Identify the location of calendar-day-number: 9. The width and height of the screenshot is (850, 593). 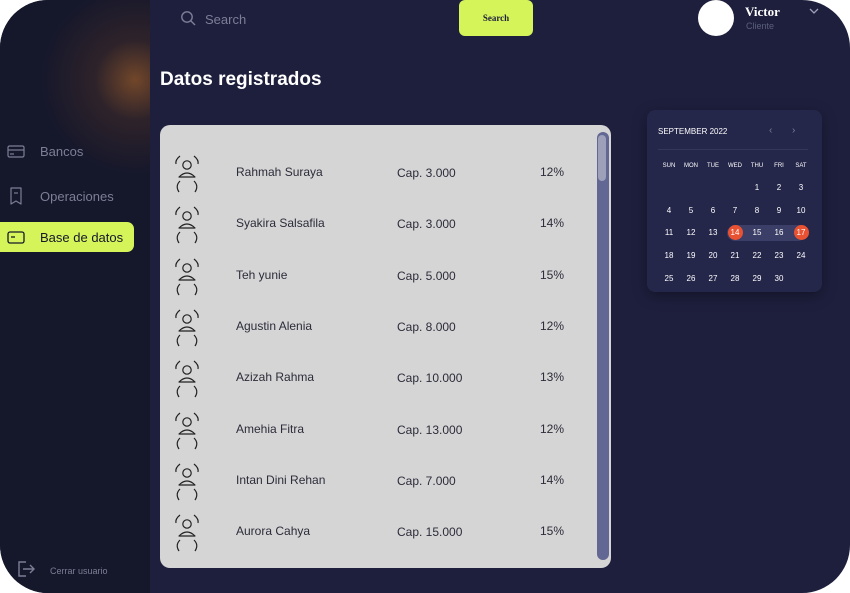
(779, 210).